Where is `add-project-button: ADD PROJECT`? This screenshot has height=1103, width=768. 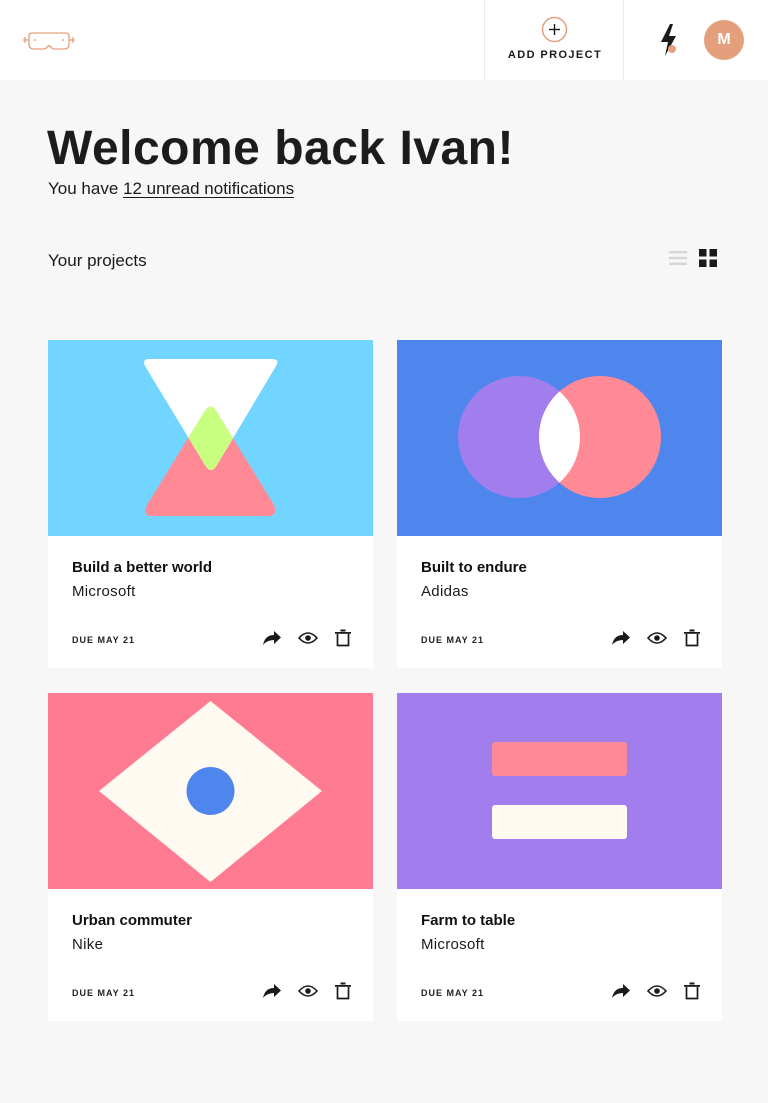 add-project-button: ADD PROJECT is located at coordinates (554, 40).